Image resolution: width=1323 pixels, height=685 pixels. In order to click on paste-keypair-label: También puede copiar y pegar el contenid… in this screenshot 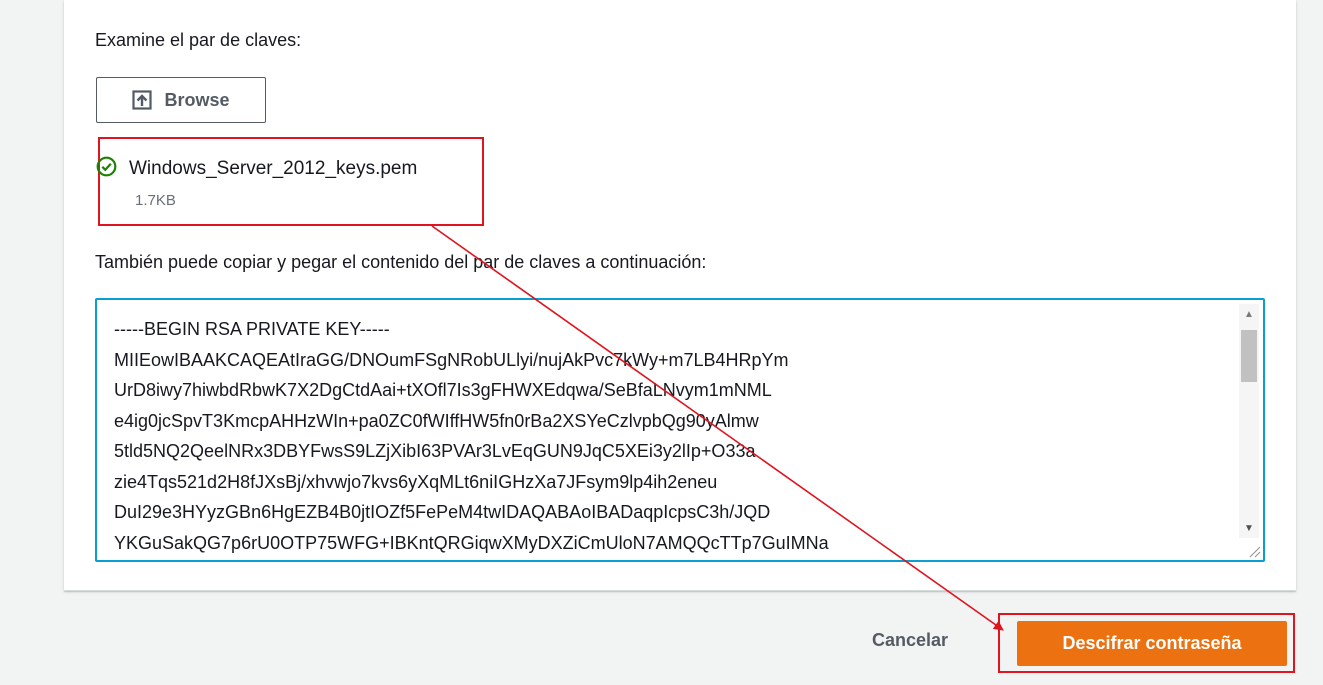, I will do `click(401, 262)`.